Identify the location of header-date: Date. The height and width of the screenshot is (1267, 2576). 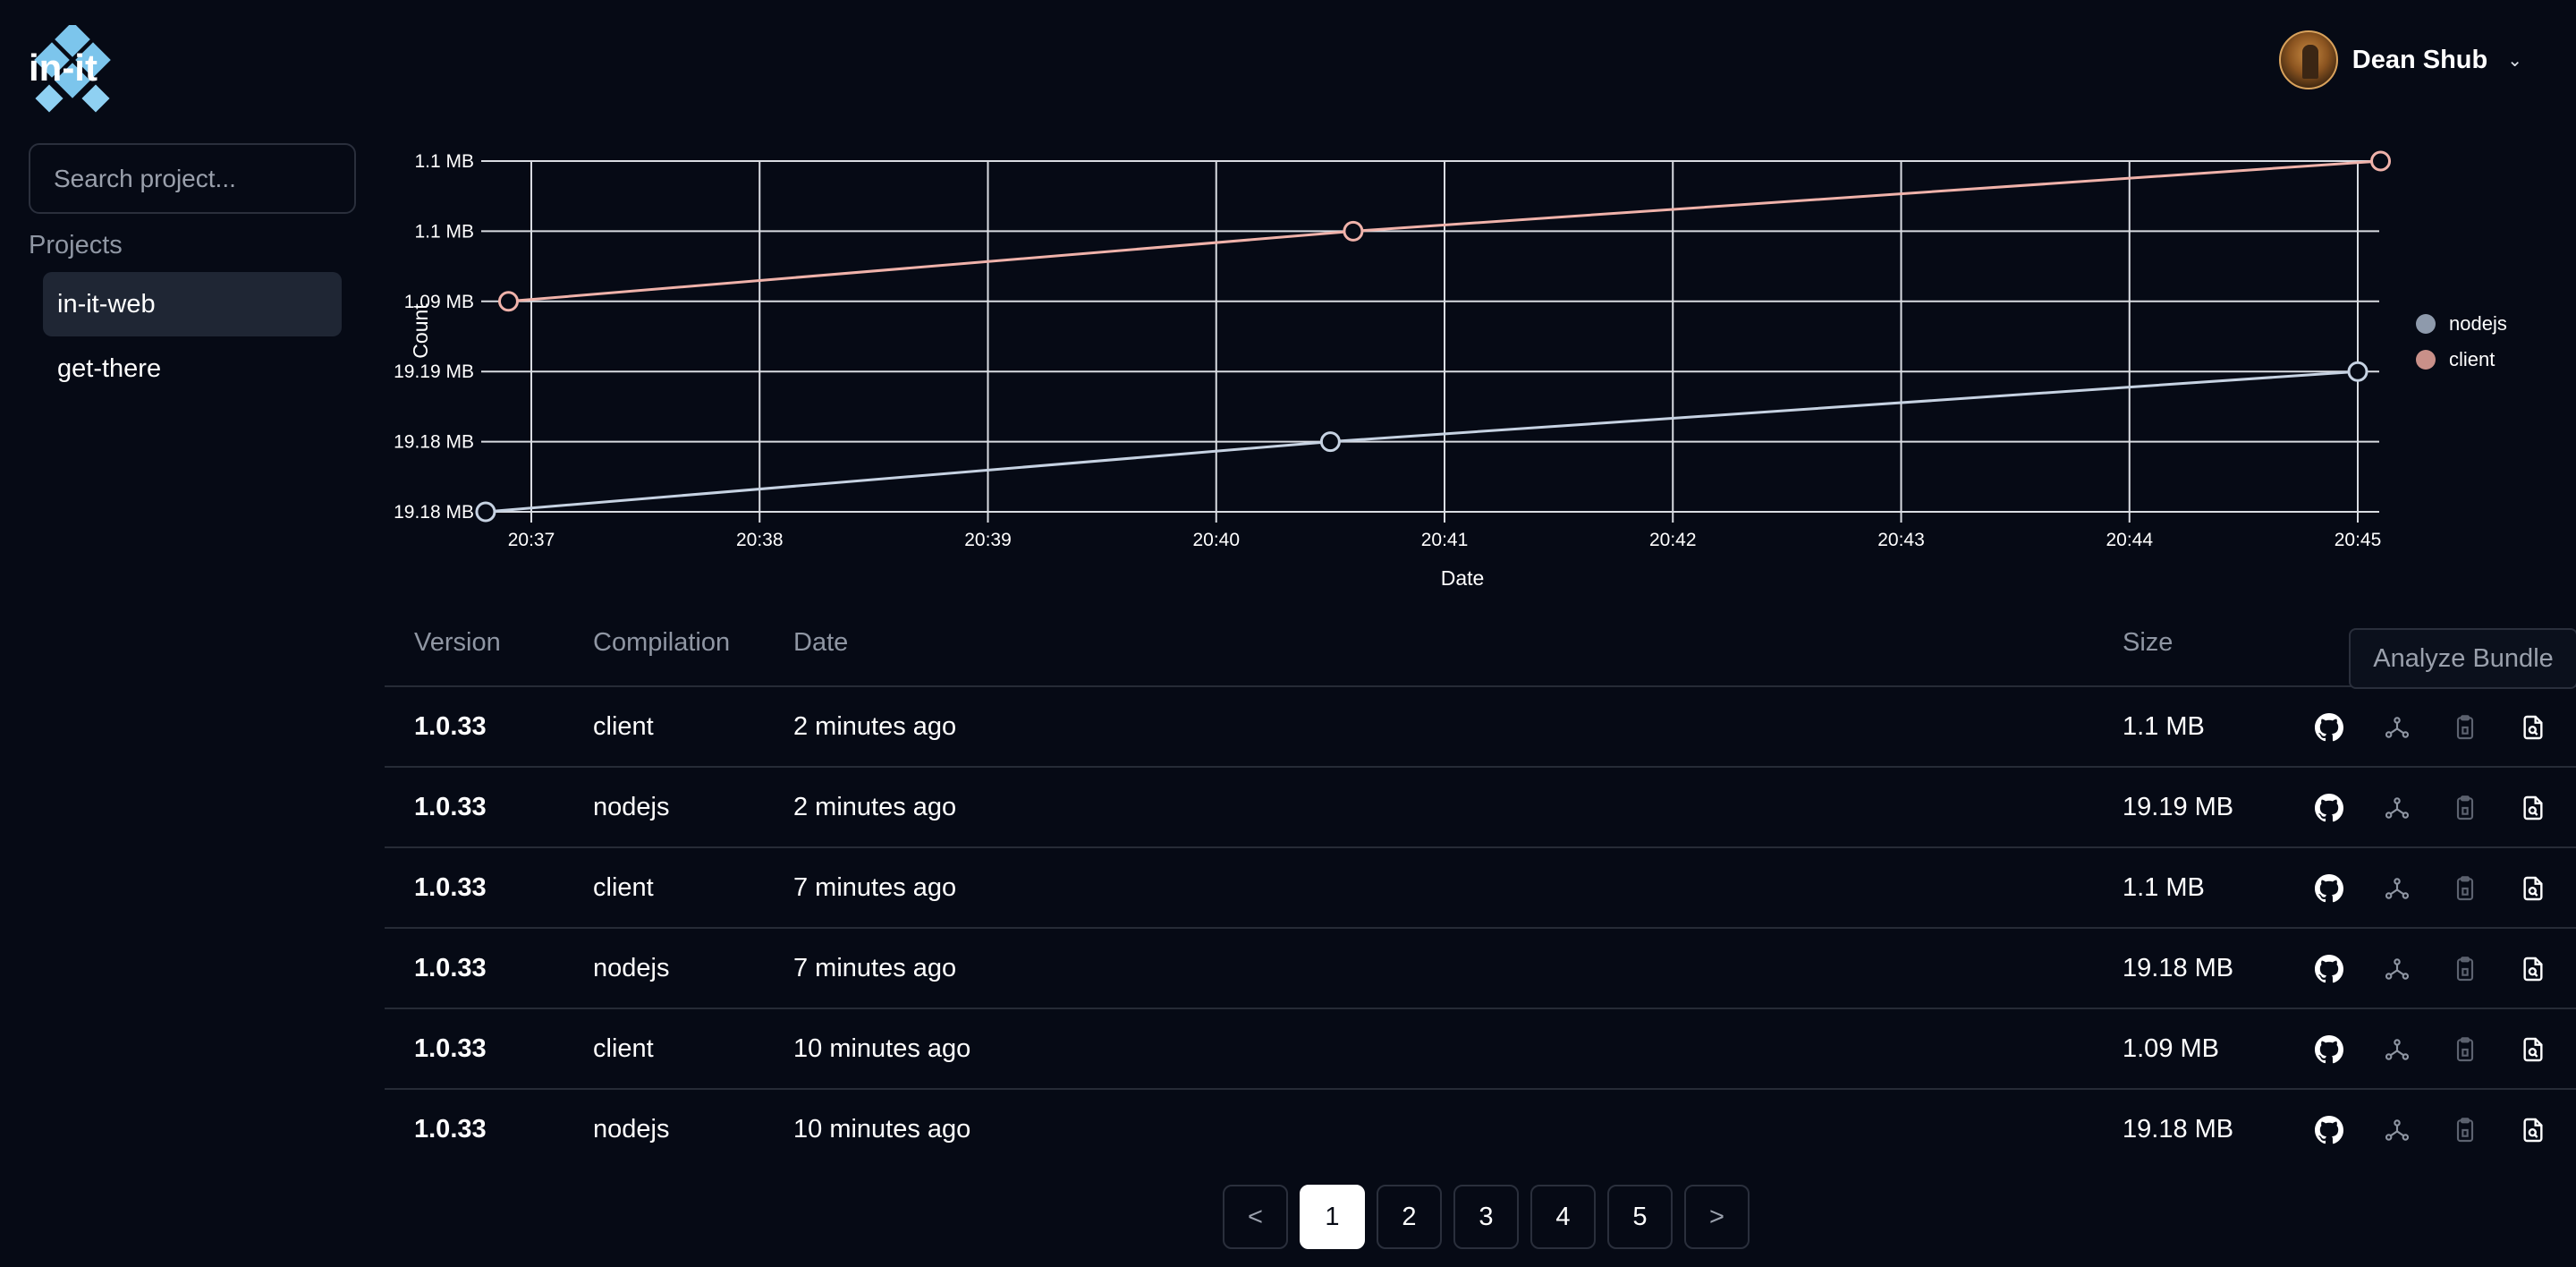
(821, 642).